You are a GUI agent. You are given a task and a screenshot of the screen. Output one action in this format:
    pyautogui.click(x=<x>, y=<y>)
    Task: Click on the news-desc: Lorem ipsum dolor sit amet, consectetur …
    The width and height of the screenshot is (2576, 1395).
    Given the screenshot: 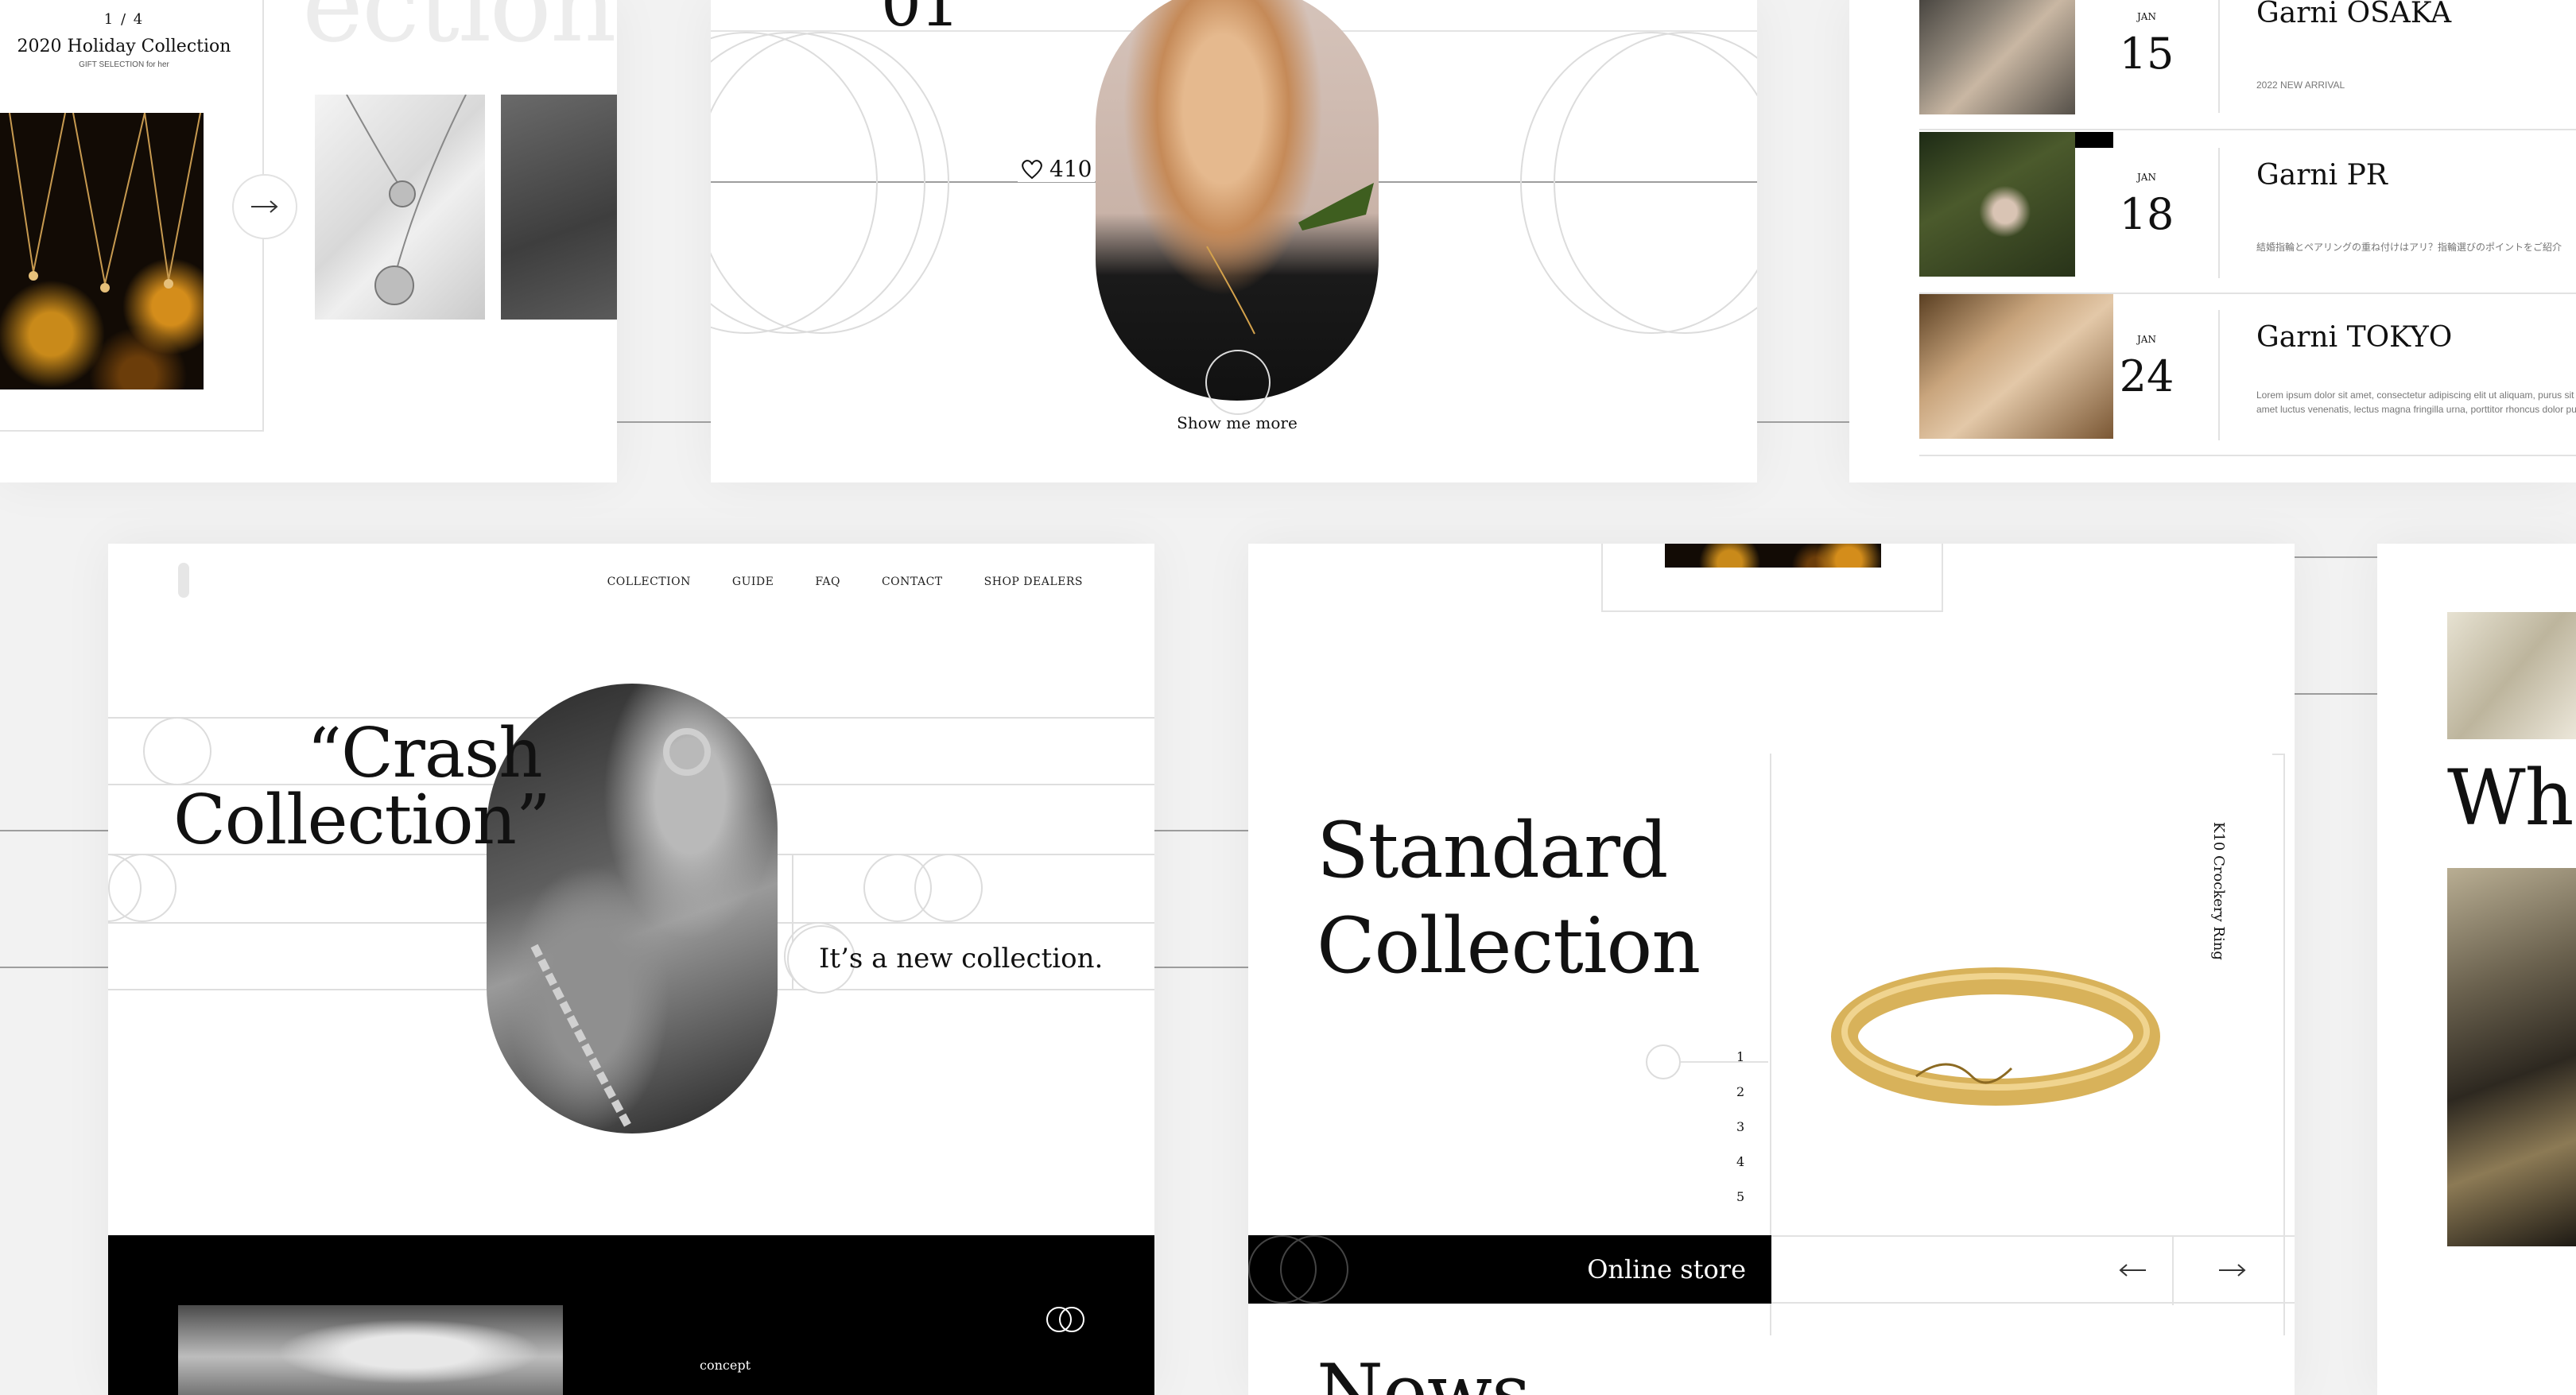 What is the action you would take?
    pyautogui.click(x=2416, y=402)
    